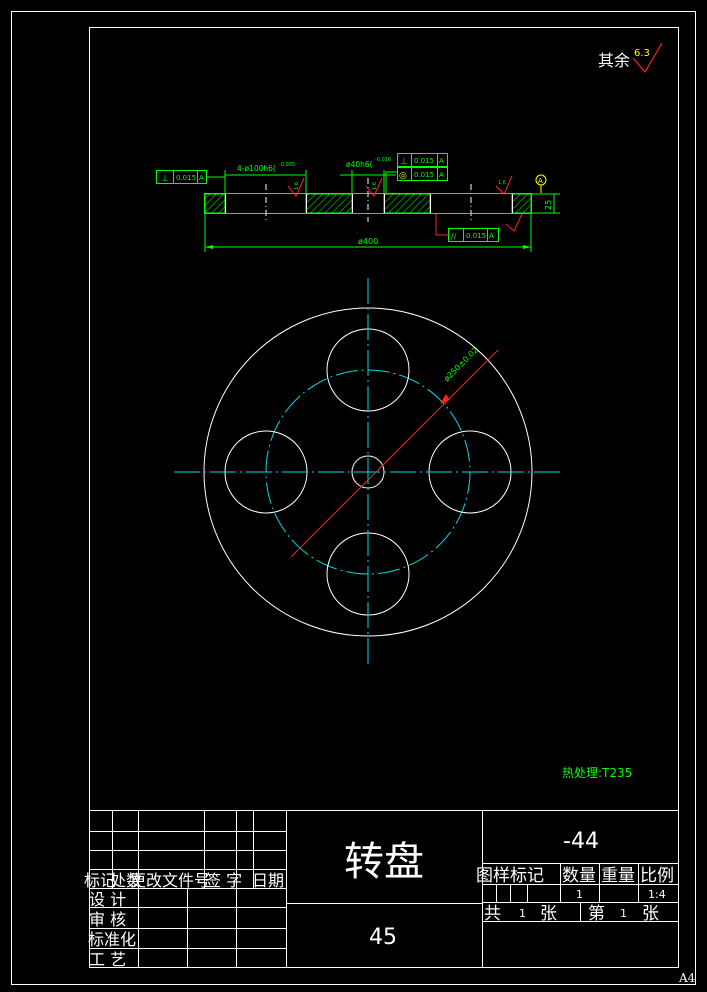 The height and width of the screenshot is (992, 707). Describe the element at coordinates (287, 165) in the screenshot. I see `dim-hole-tolerance: -0.035` at that location.